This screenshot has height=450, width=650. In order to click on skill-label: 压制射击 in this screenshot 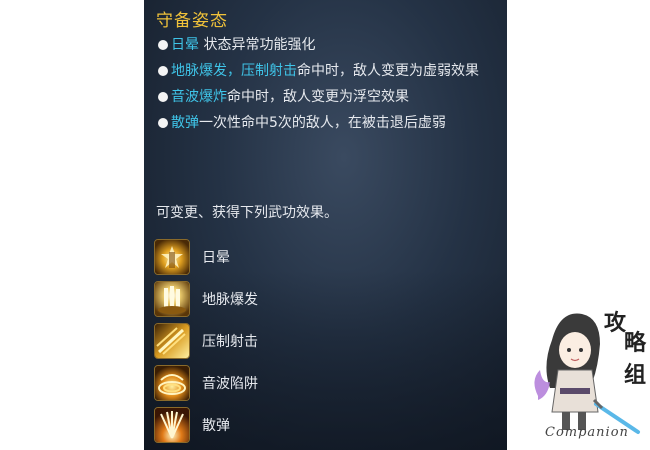, I will do `click(230, 342)`.